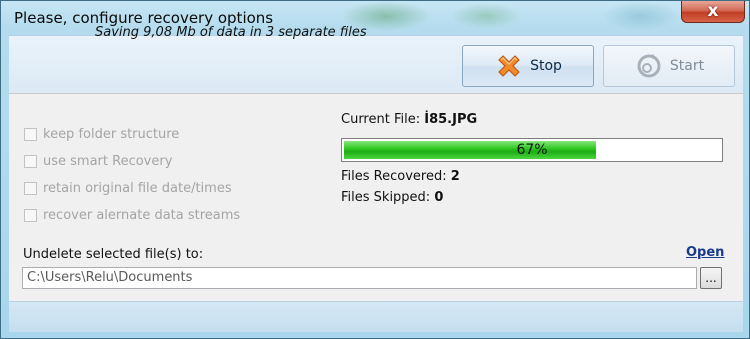  What do you see at coordinates (137, 188) in the screenshot?
I see `option-label: retain original file date/times` at bounding box center [137, 188].